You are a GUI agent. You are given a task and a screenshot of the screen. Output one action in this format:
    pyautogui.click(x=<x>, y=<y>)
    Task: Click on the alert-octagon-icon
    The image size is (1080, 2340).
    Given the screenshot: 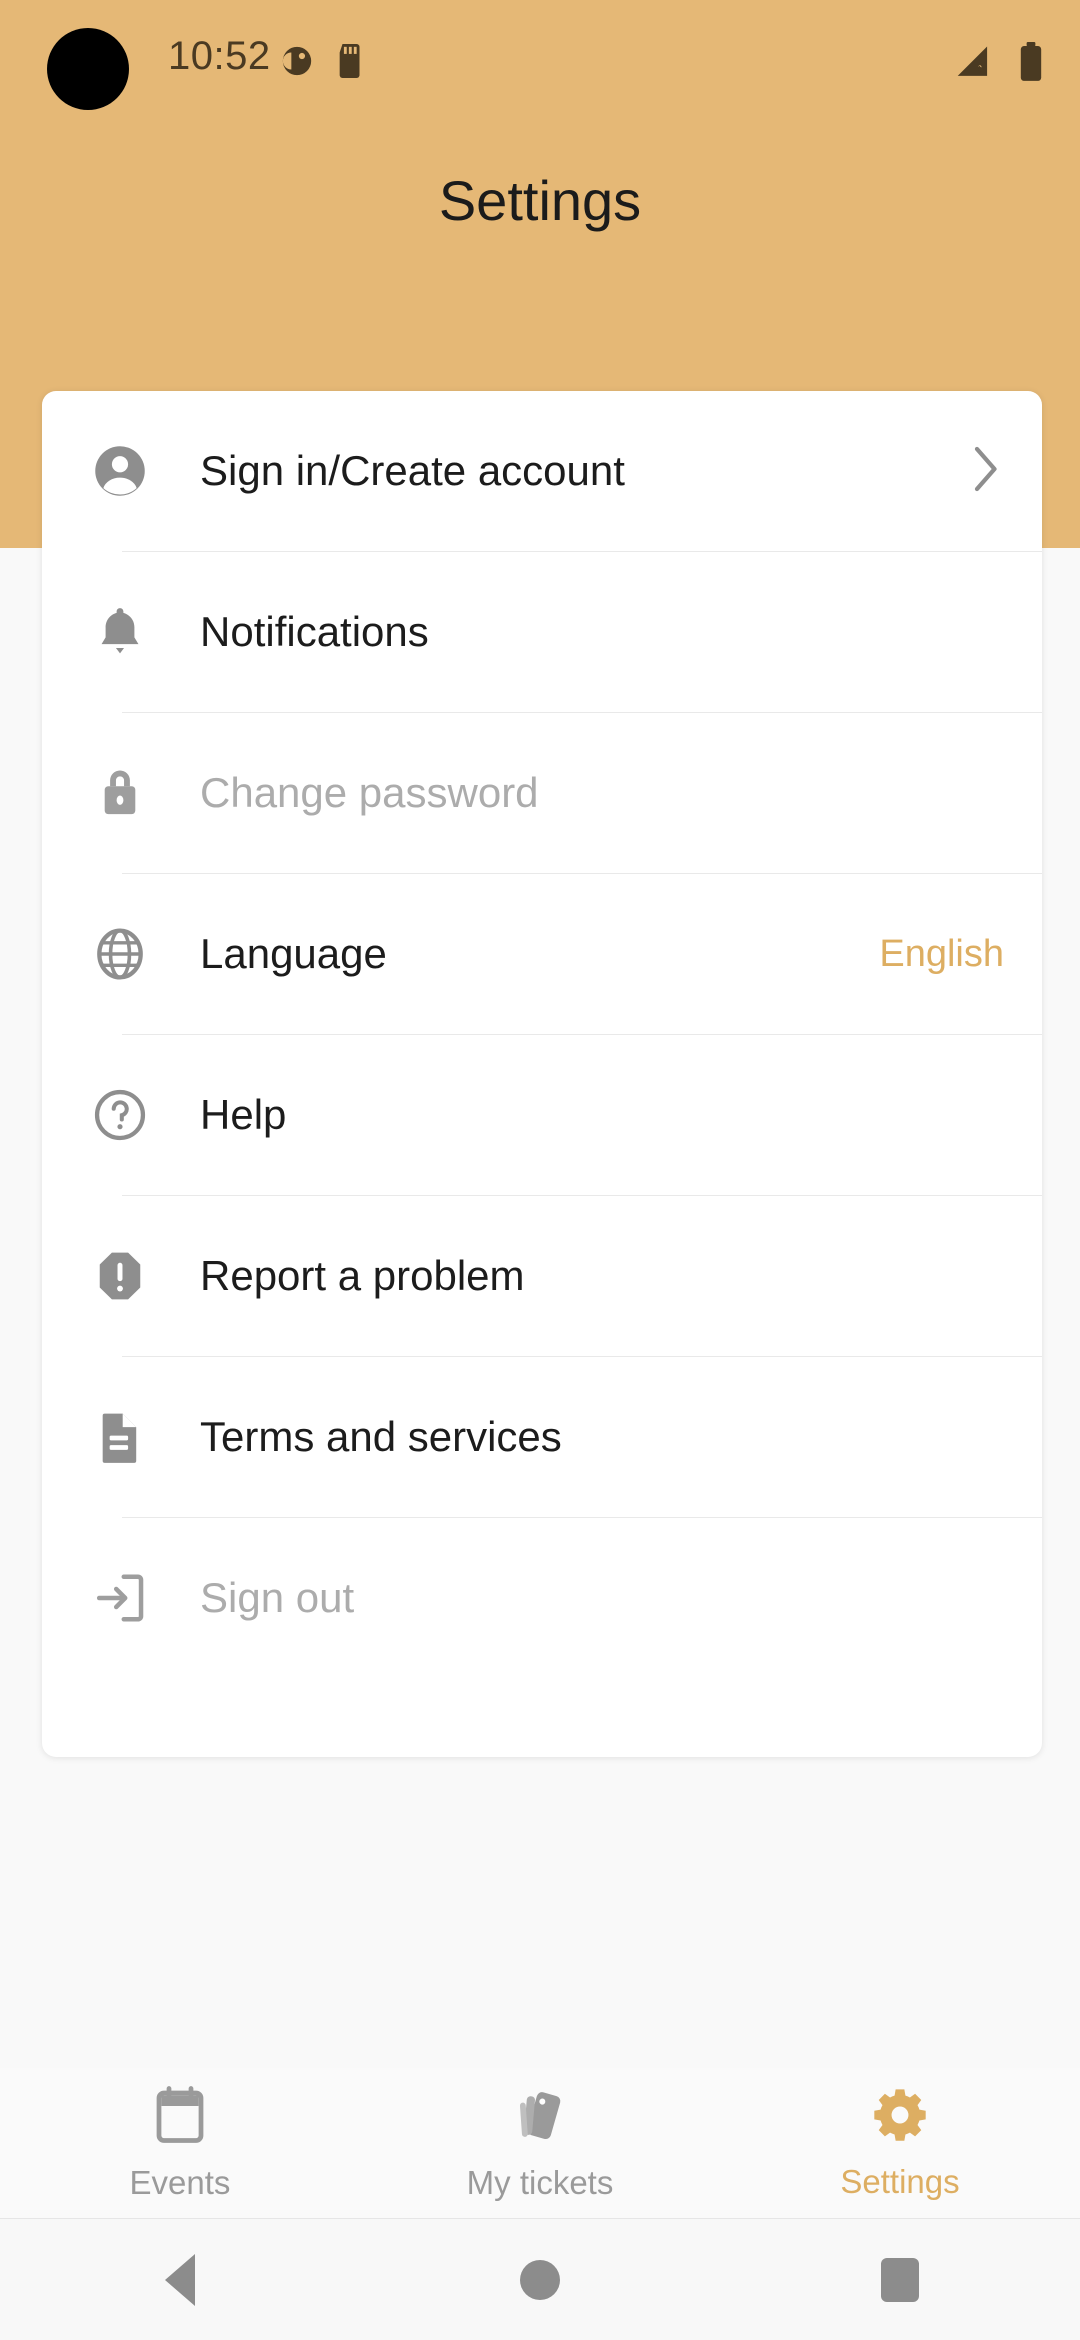 What is the action you would take?
    pyautogui.click(x=120, y=1276)
    